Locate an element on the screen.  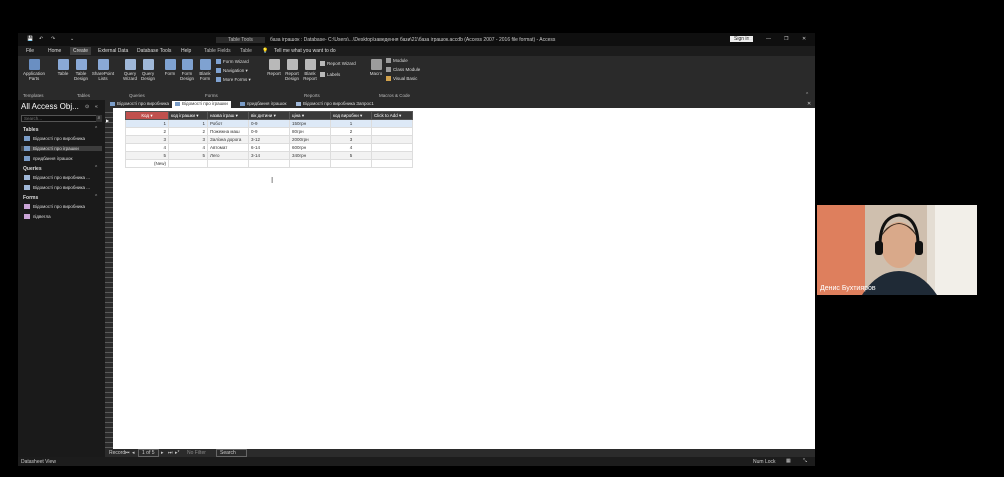
first-record-icon: ⏮ is located at coordinates (127, 453).